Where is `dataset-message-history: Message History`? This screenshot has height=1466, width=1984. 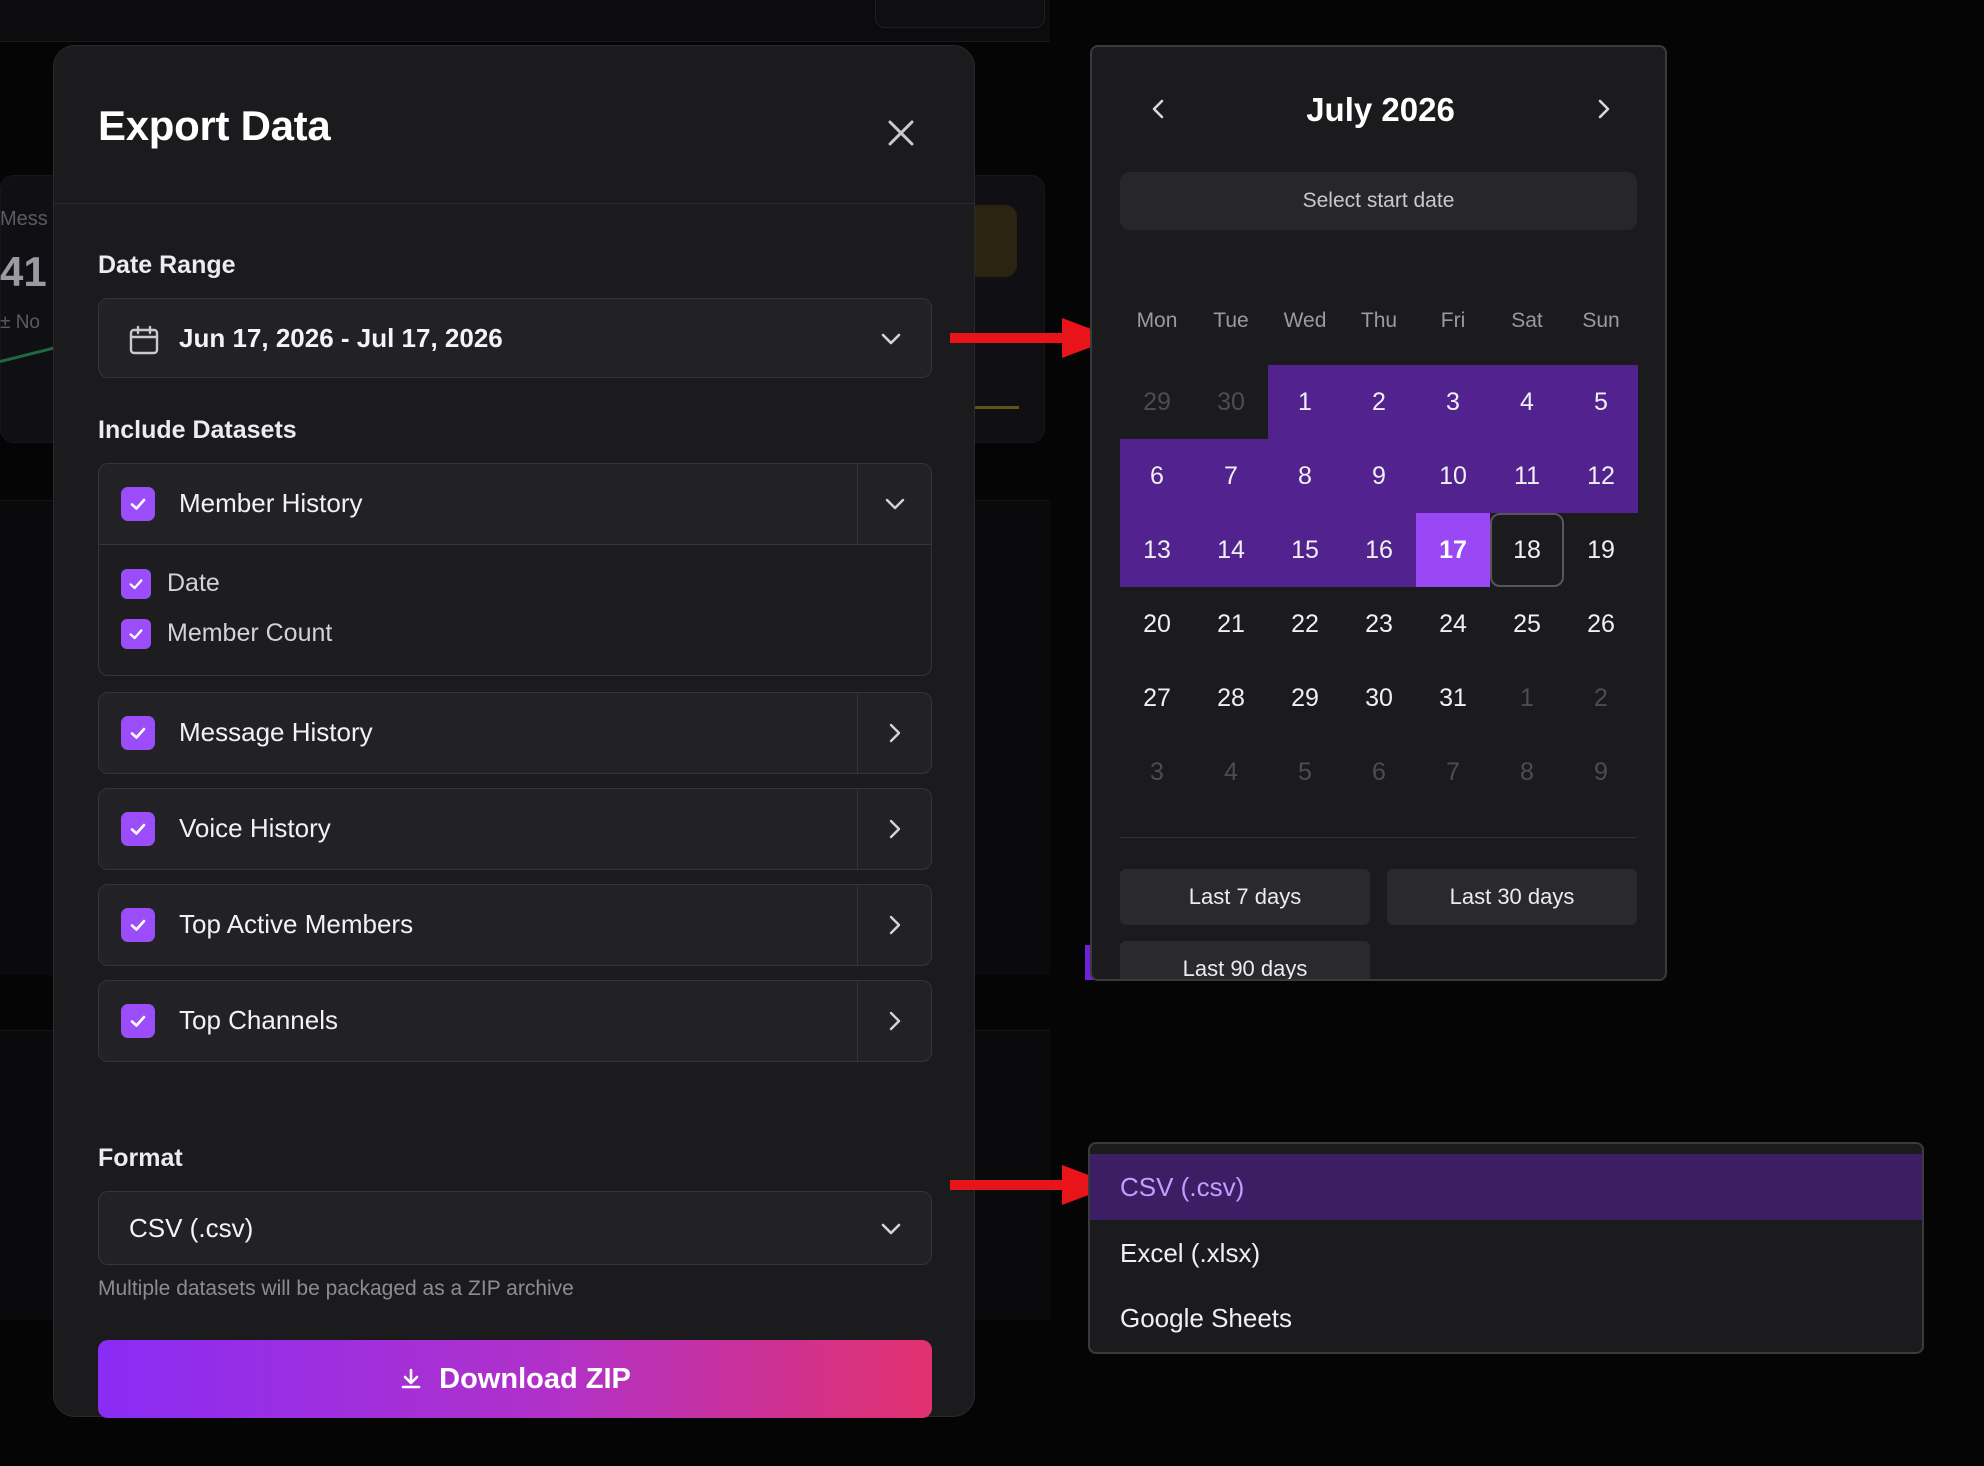
dataset-message-history: Message History is located at coordinates (515, 733).